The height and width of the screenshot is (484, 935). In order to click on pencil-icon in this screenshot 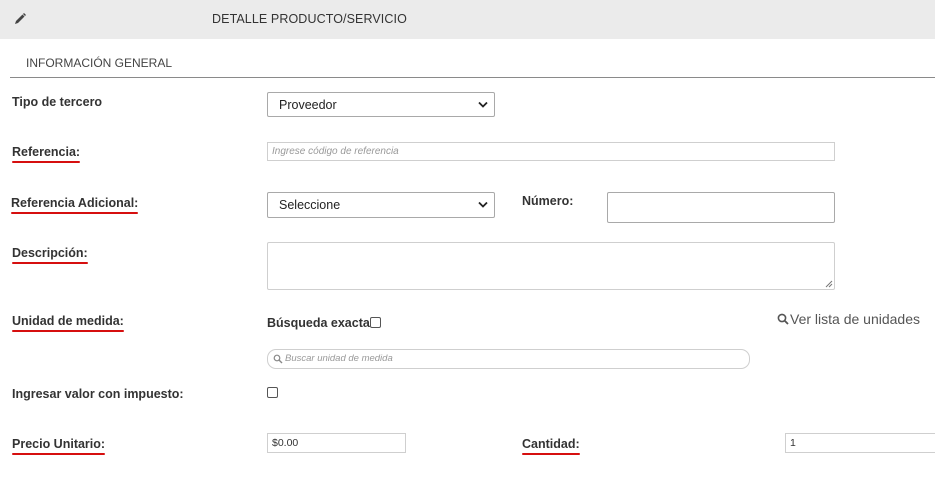, I will do `click(20, 18)`.